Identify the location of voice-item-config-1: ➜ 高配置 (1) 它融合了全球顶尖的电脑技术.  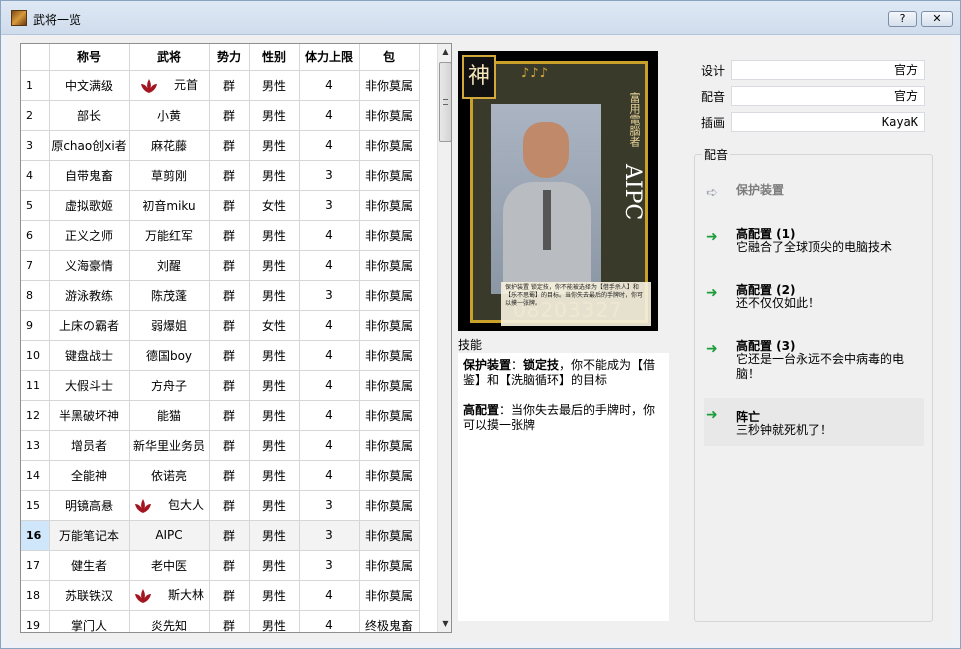
(814, 242).